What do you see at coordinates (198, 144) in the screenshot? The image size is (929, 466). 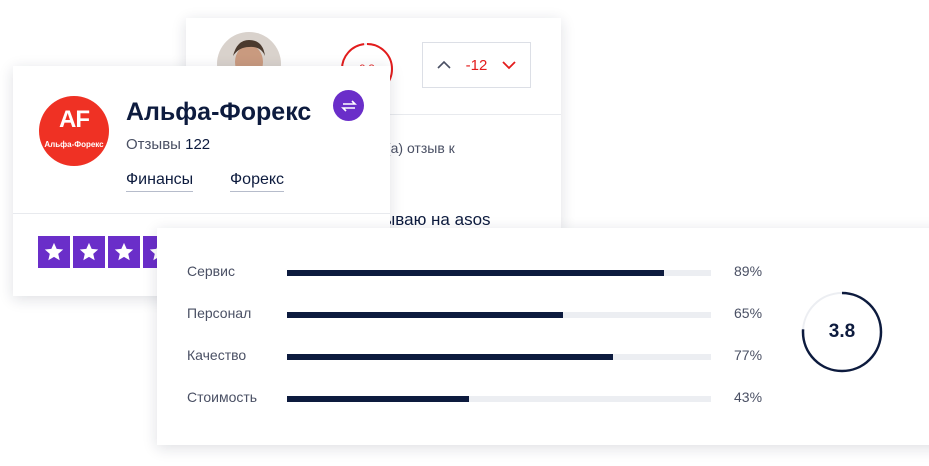 I see `reviews-number: 122` at bounding box center [198, 144].